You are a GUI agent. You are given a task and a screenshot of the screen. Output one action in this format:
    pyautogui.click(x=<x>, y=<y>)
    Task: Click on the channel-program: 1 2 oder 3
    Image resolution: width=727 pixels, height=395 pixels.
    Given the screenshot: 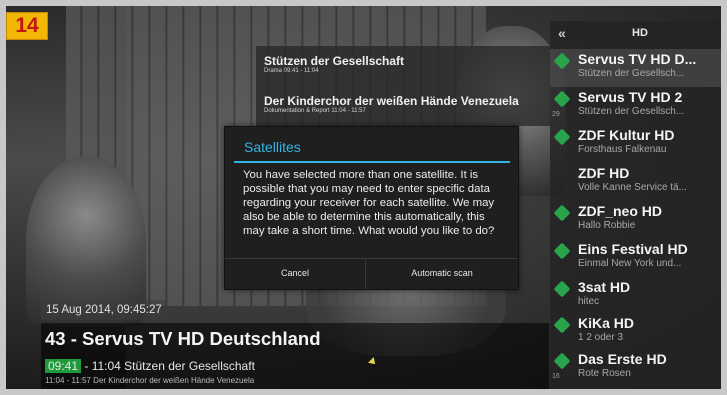 What is the action you would take?
    pyautogui.click(x=601, y=337)
    